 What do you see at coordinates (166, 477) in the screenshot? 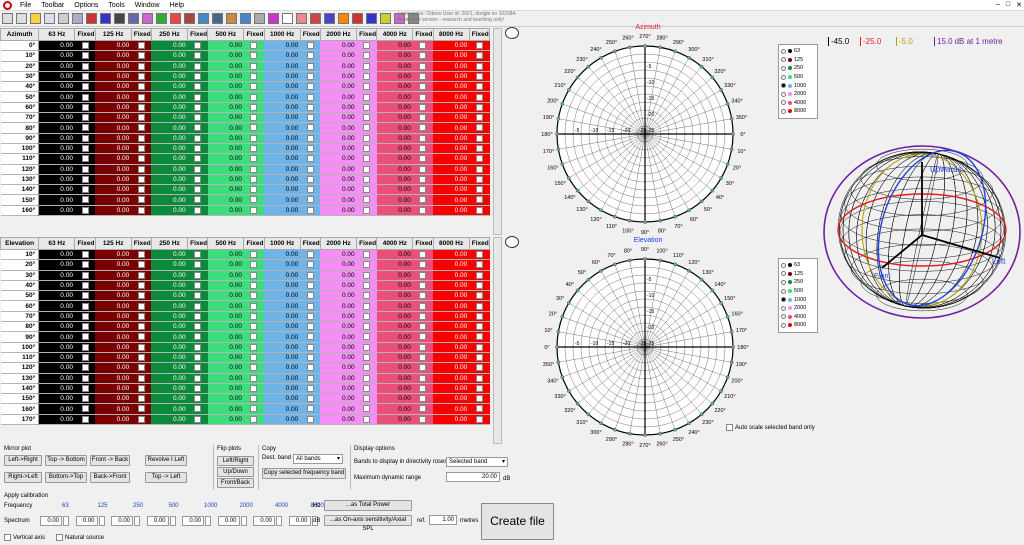
I see `mirror-top-left-button: Top -> Left` at bounding box center [166, 477].